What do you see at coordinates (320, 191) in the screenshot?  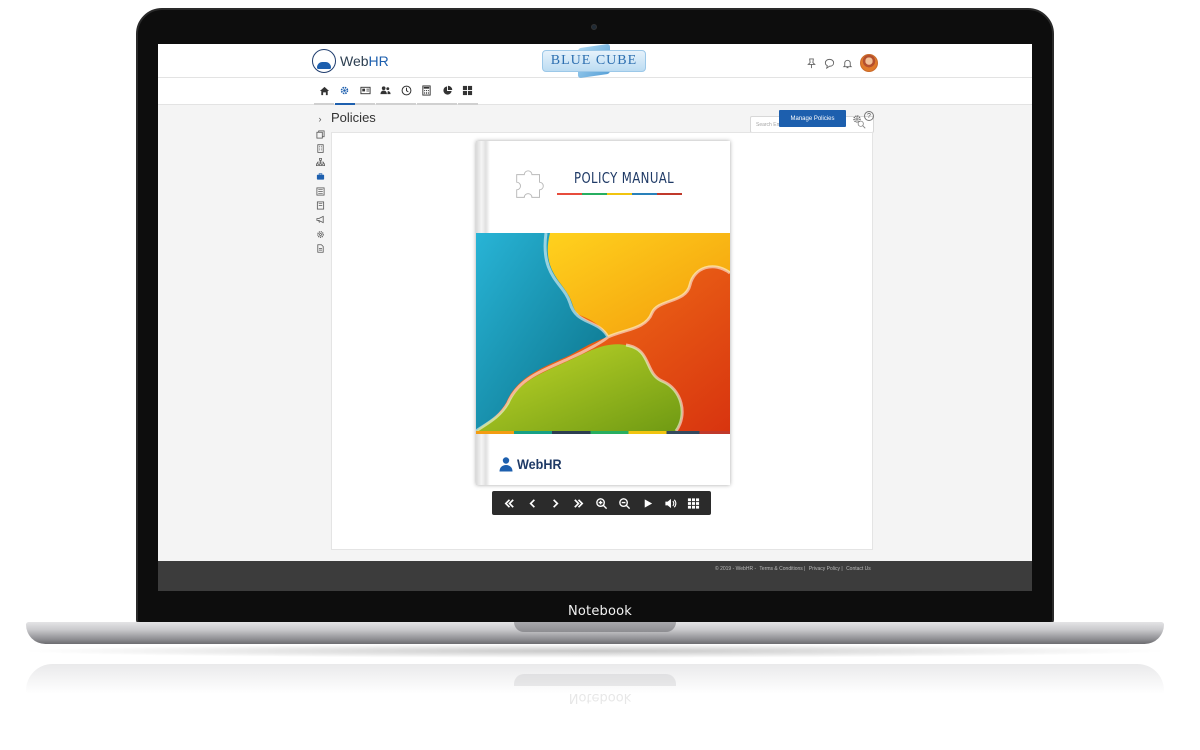 I see `newspaper-icon` at bounding box center [320, 191].